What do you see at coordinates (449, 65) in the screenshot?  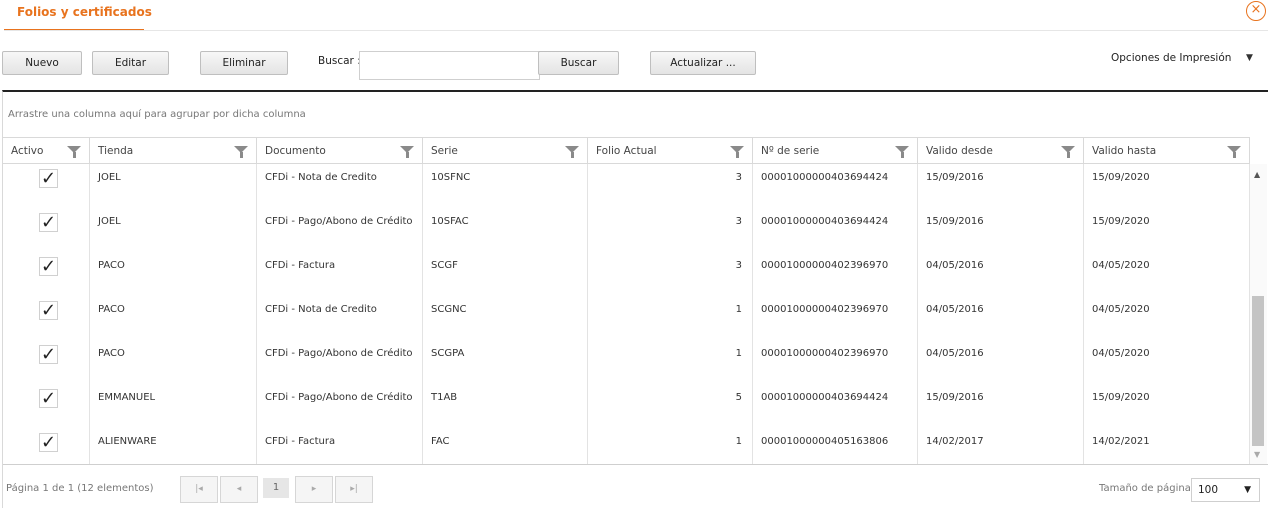 I see `search-input` at bounding box center [449, 65].